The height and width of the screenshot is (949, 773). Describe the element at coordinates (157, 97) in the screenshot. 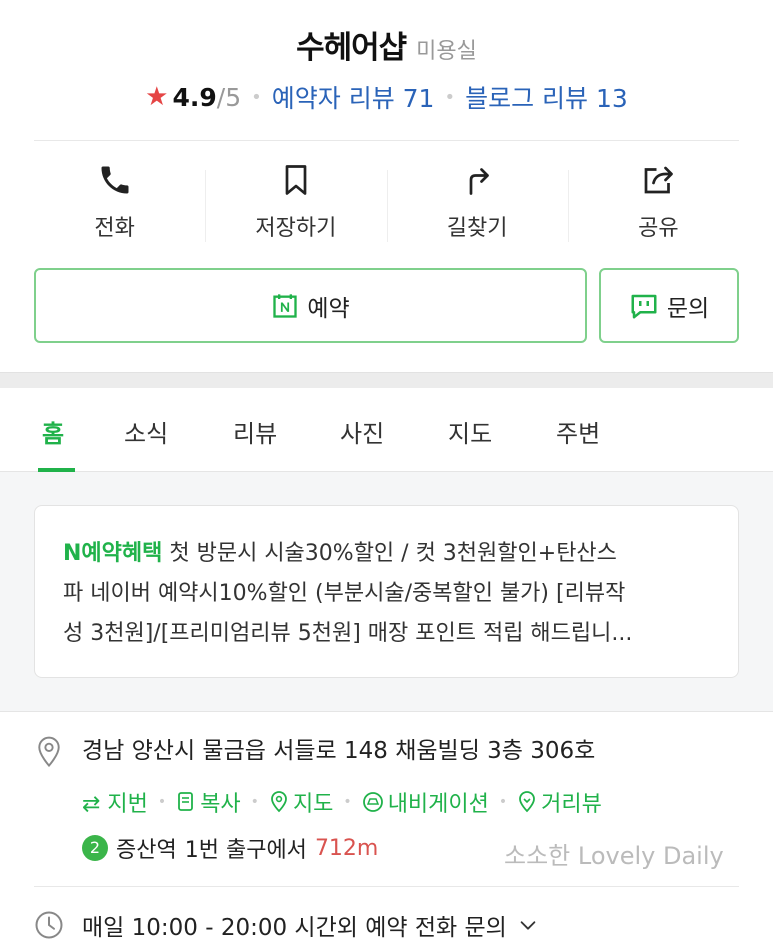

I see `star-icon: ★` at that location.